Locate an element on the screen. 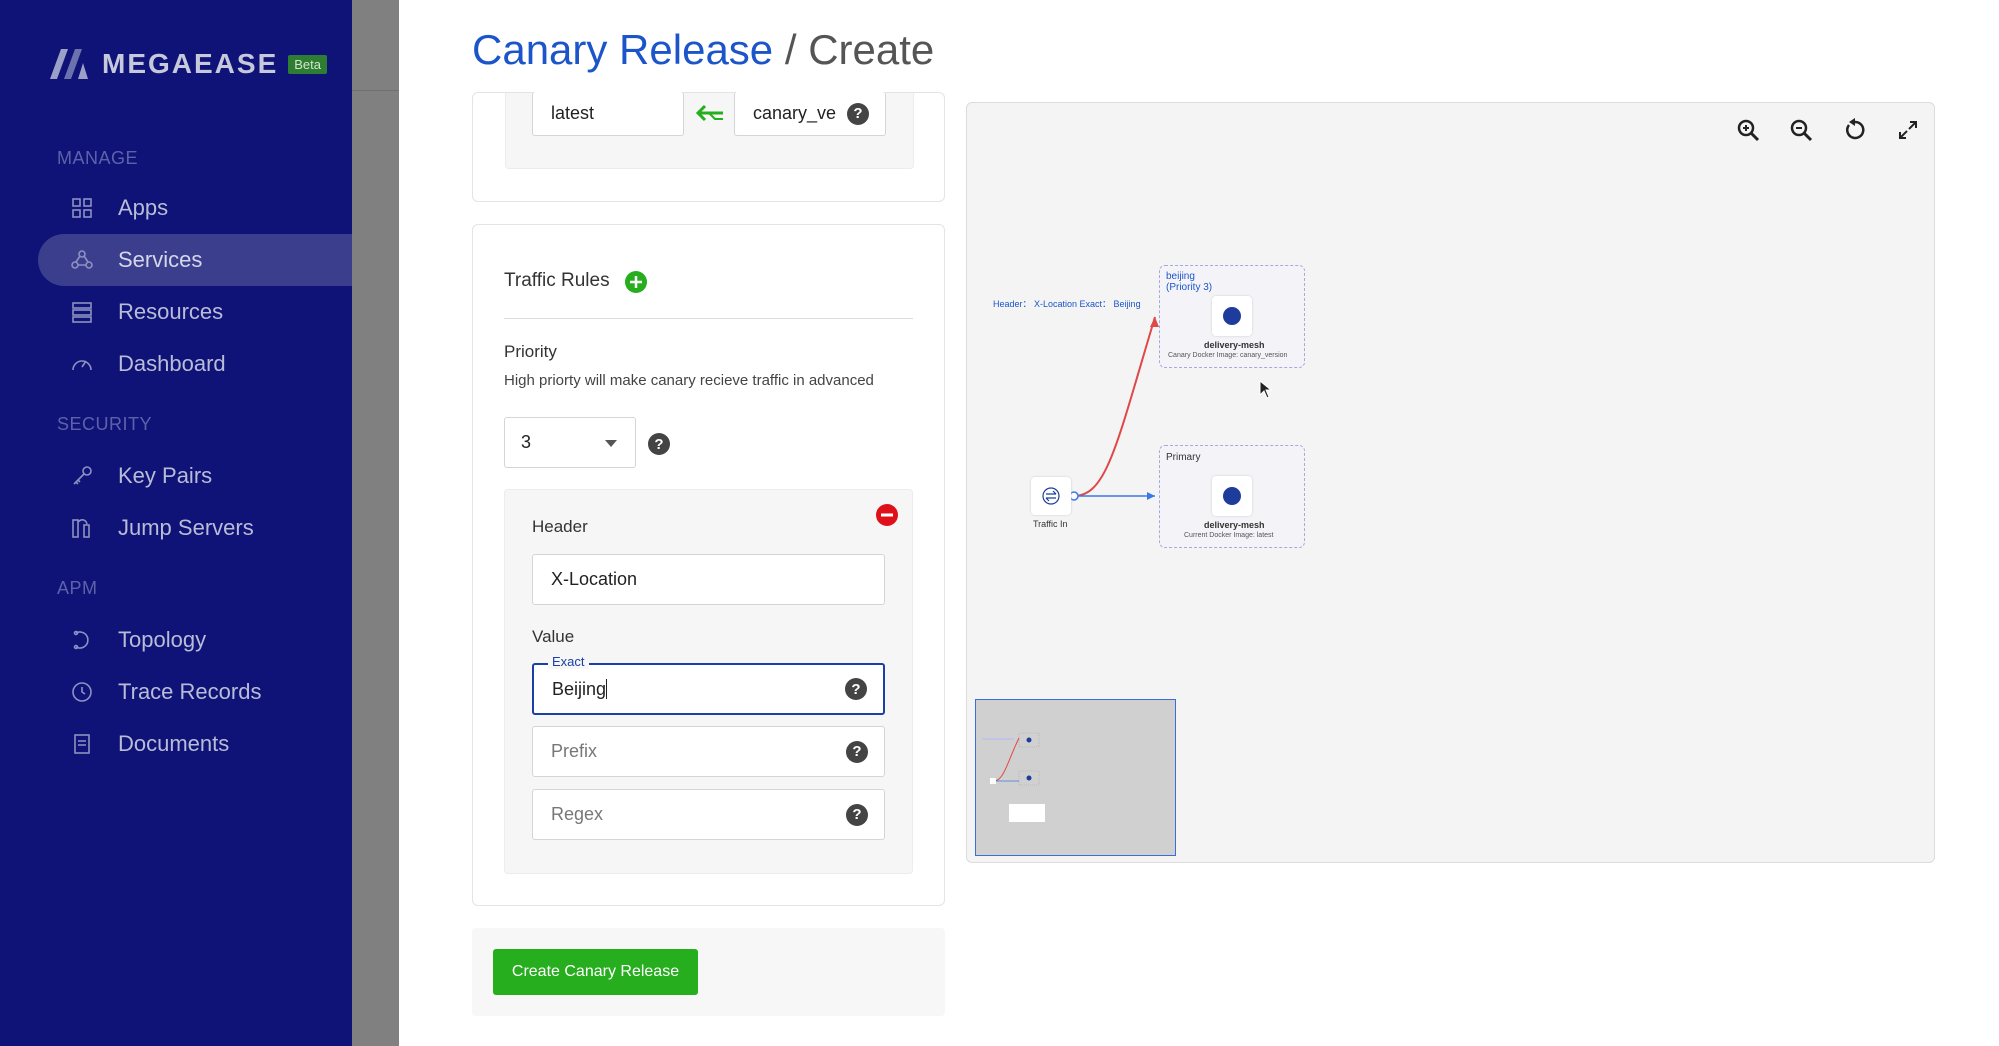 The height and width of the screenshot is (1046, 1999). minimap-preview is located at coordinates (1013, 777).